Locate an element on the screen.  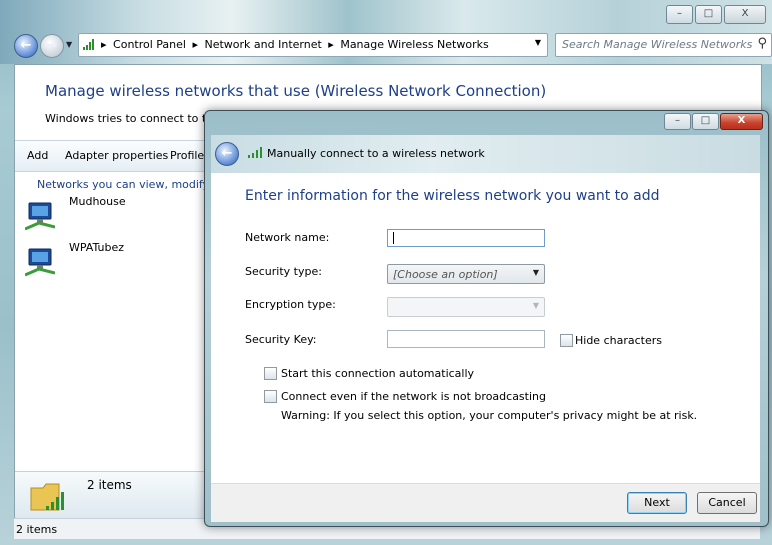
start-automatically-label: Start this connection automatically is located at coordinates (378, 373).